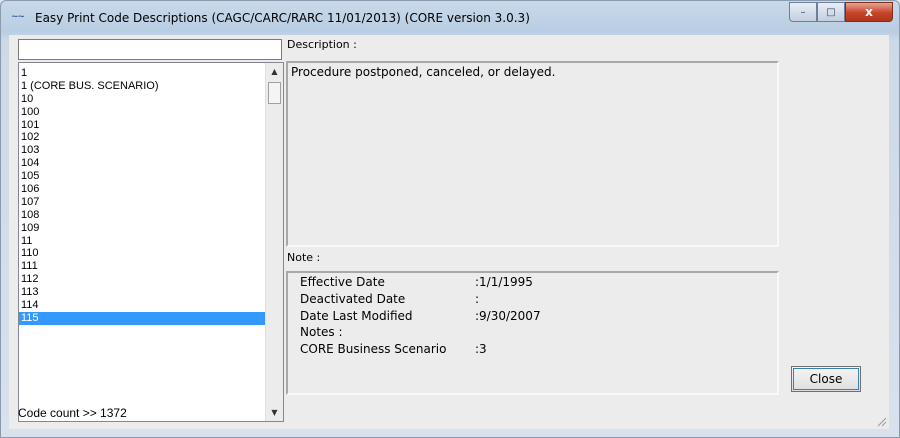  What do you see at coordinates (142, 266) in the screenshot?
I see `code-list-item: 111` at bounding box center [142, 266].